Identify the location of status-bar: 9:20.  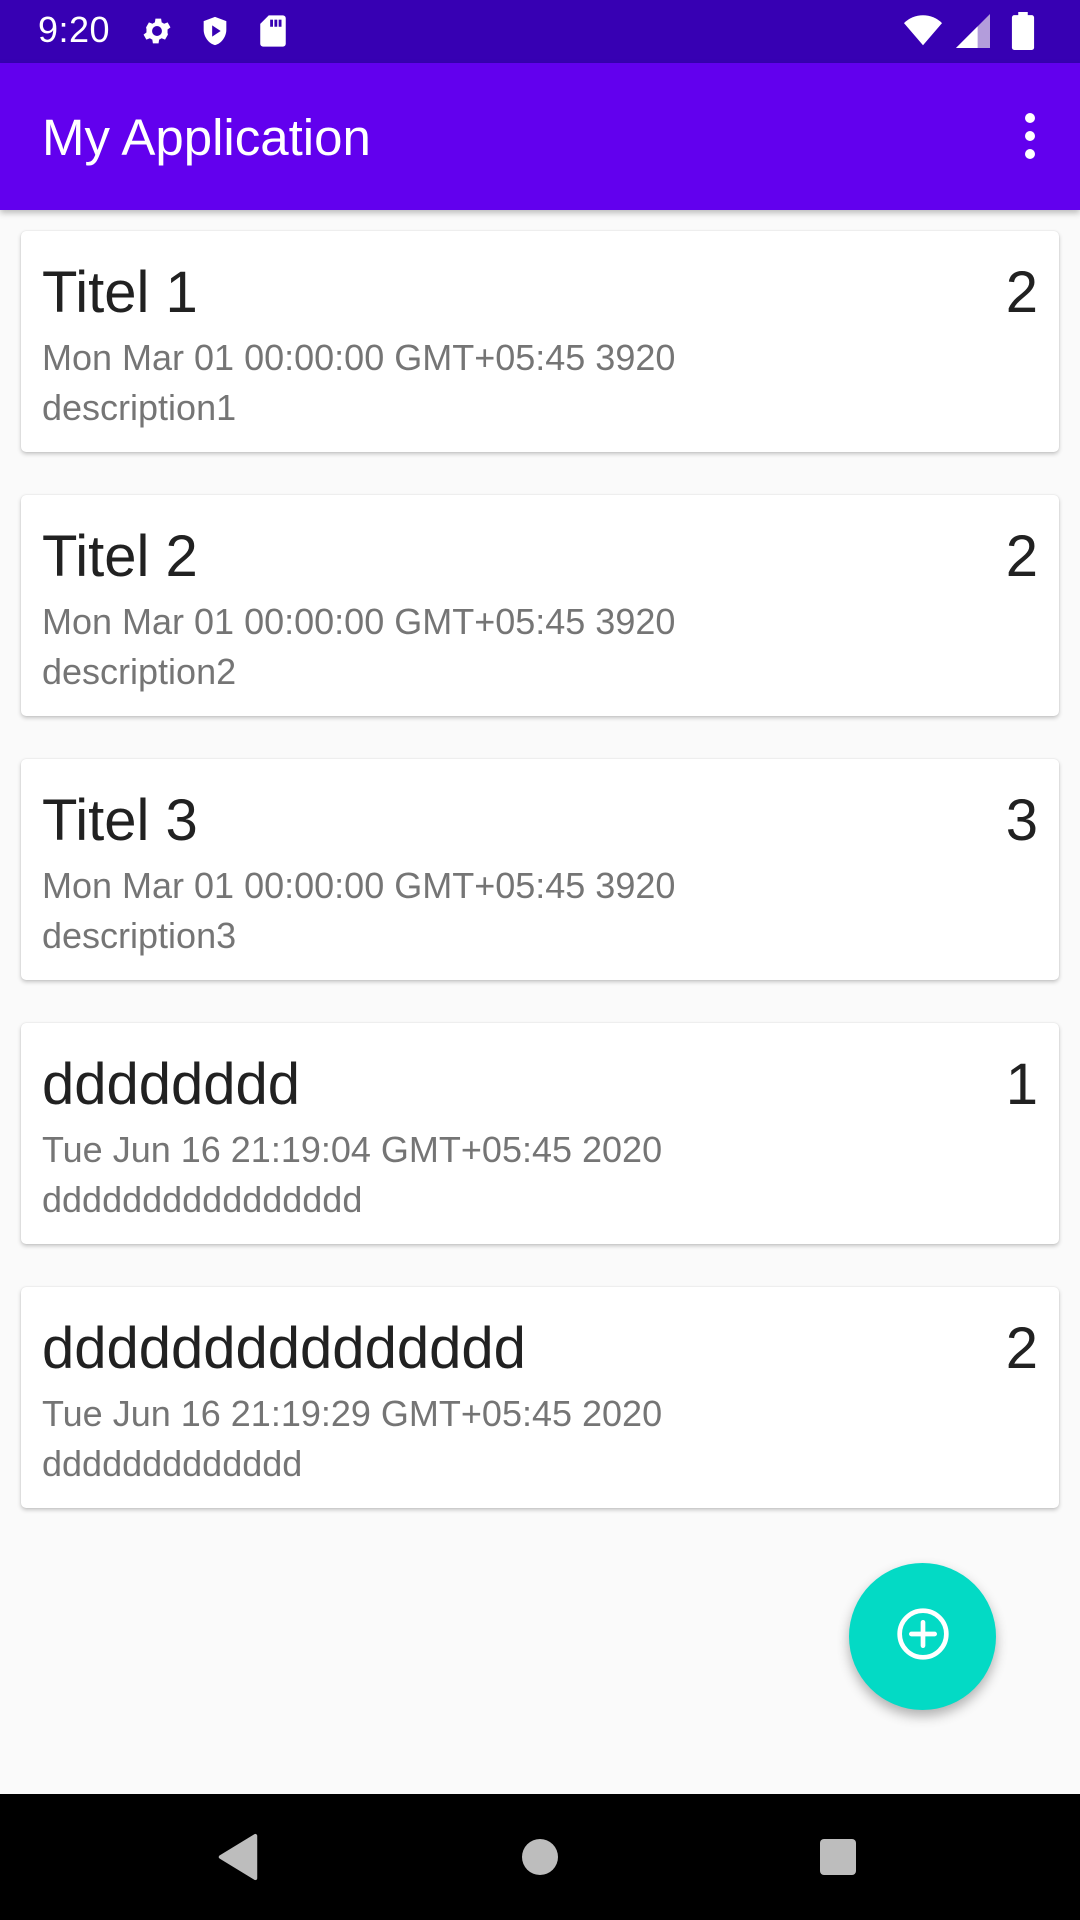
(540, 31).